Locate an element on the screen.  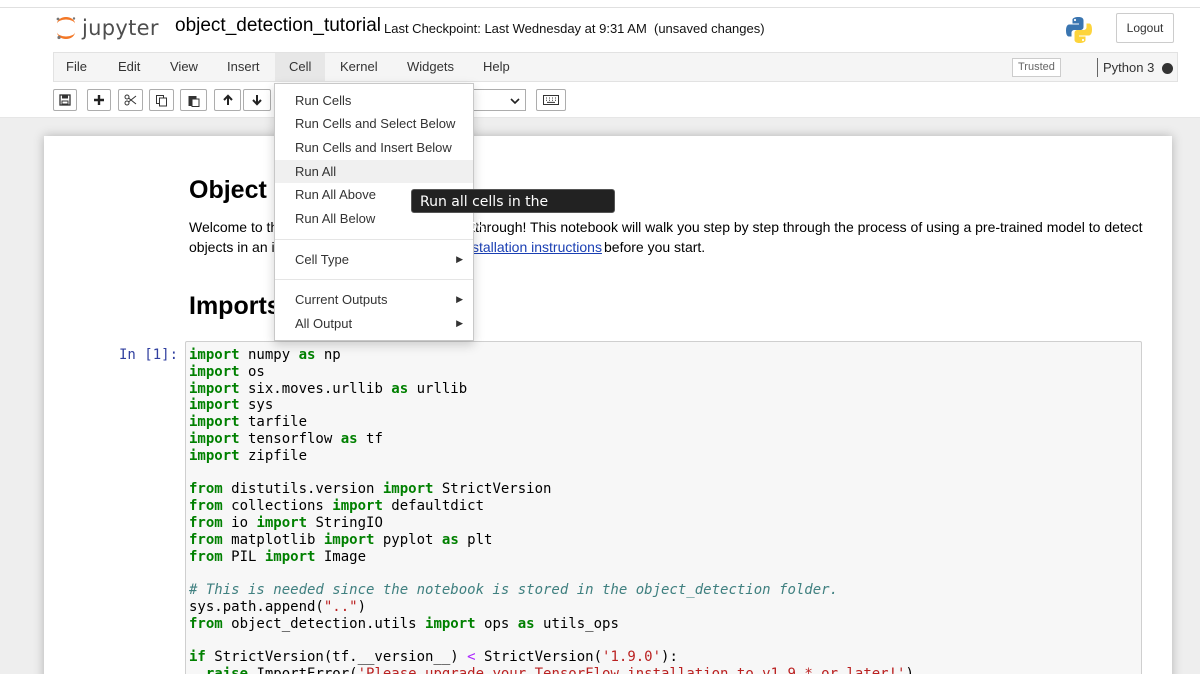
markdown-heading-object: Object is located at coordinates (228, 190).